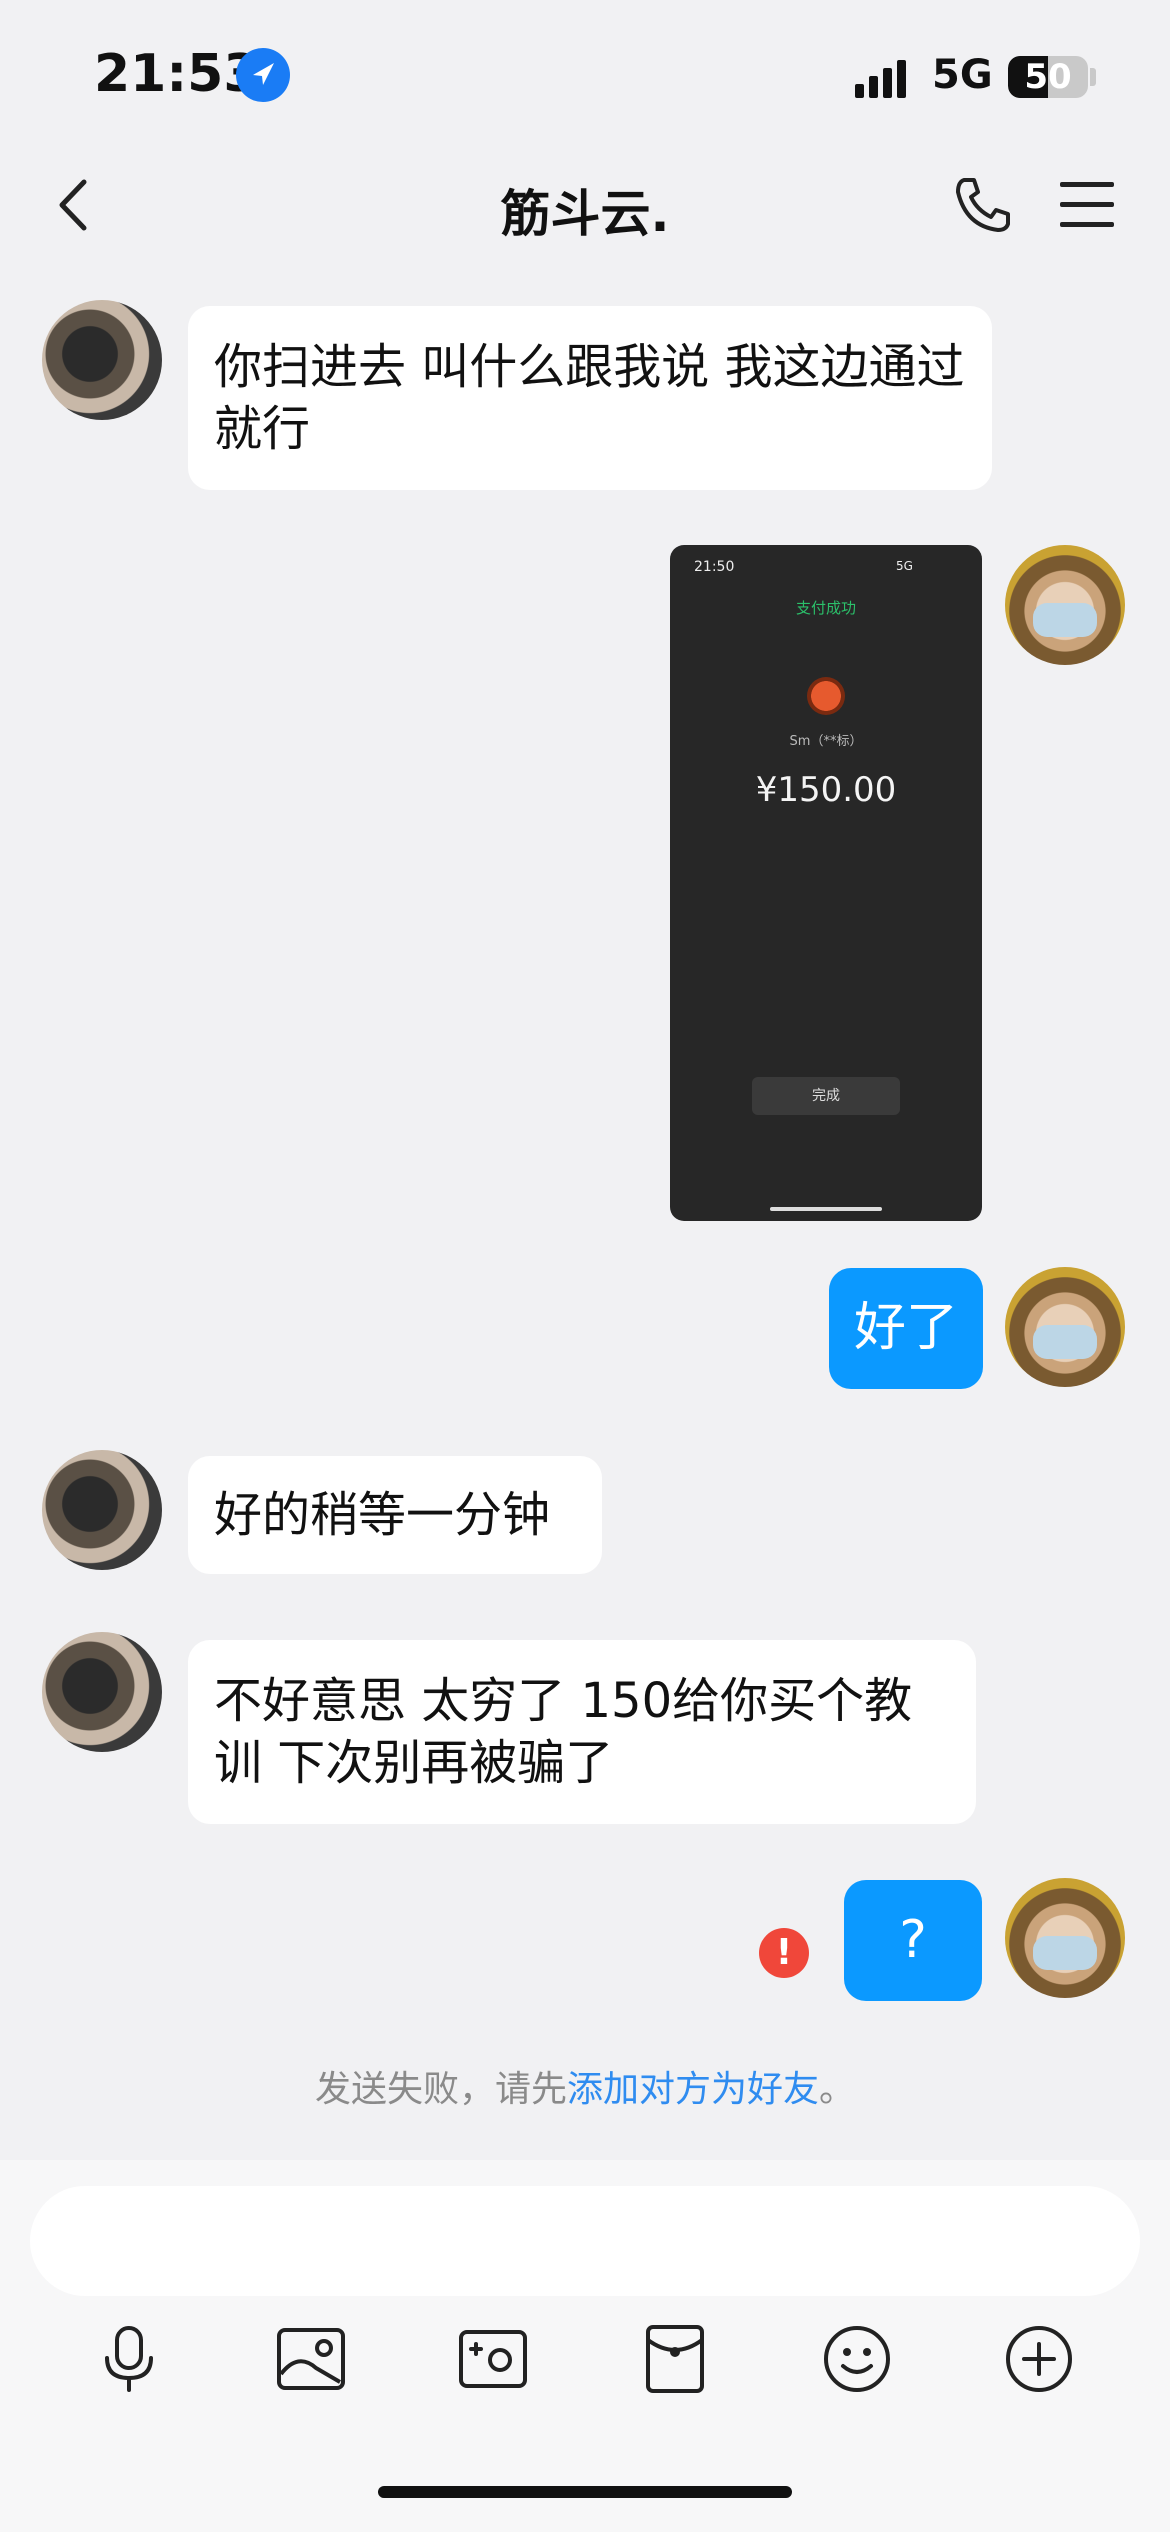 Image resolution: width=1170 pixels, height=2532 pixels. What do you see at coordinates (585, 2492) in the screenshot?
I see `home-indicator` at bounding box center [585, 2492].